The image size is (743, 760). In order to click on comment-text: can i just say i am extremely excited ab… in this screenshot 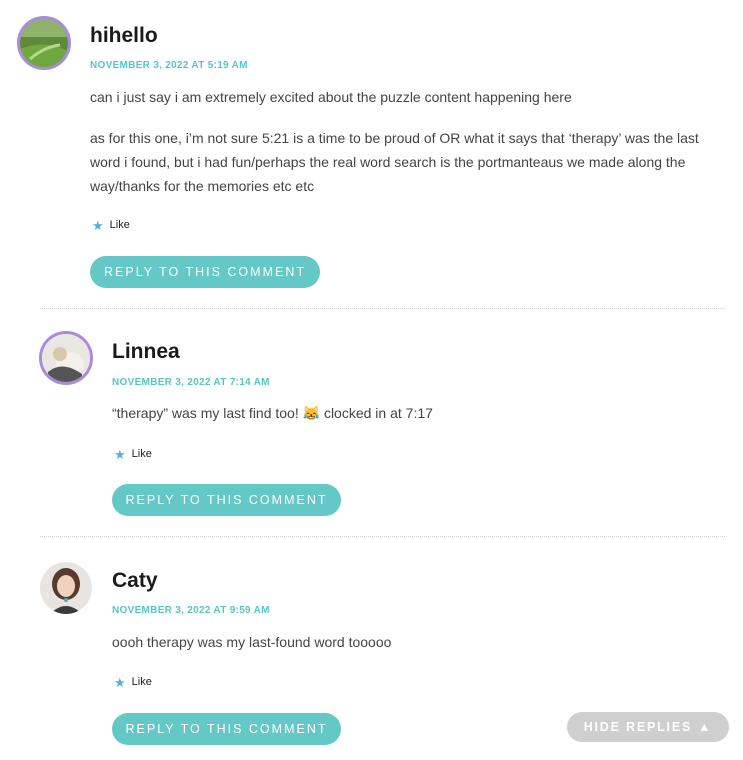, I will do `click(331, 97)`.